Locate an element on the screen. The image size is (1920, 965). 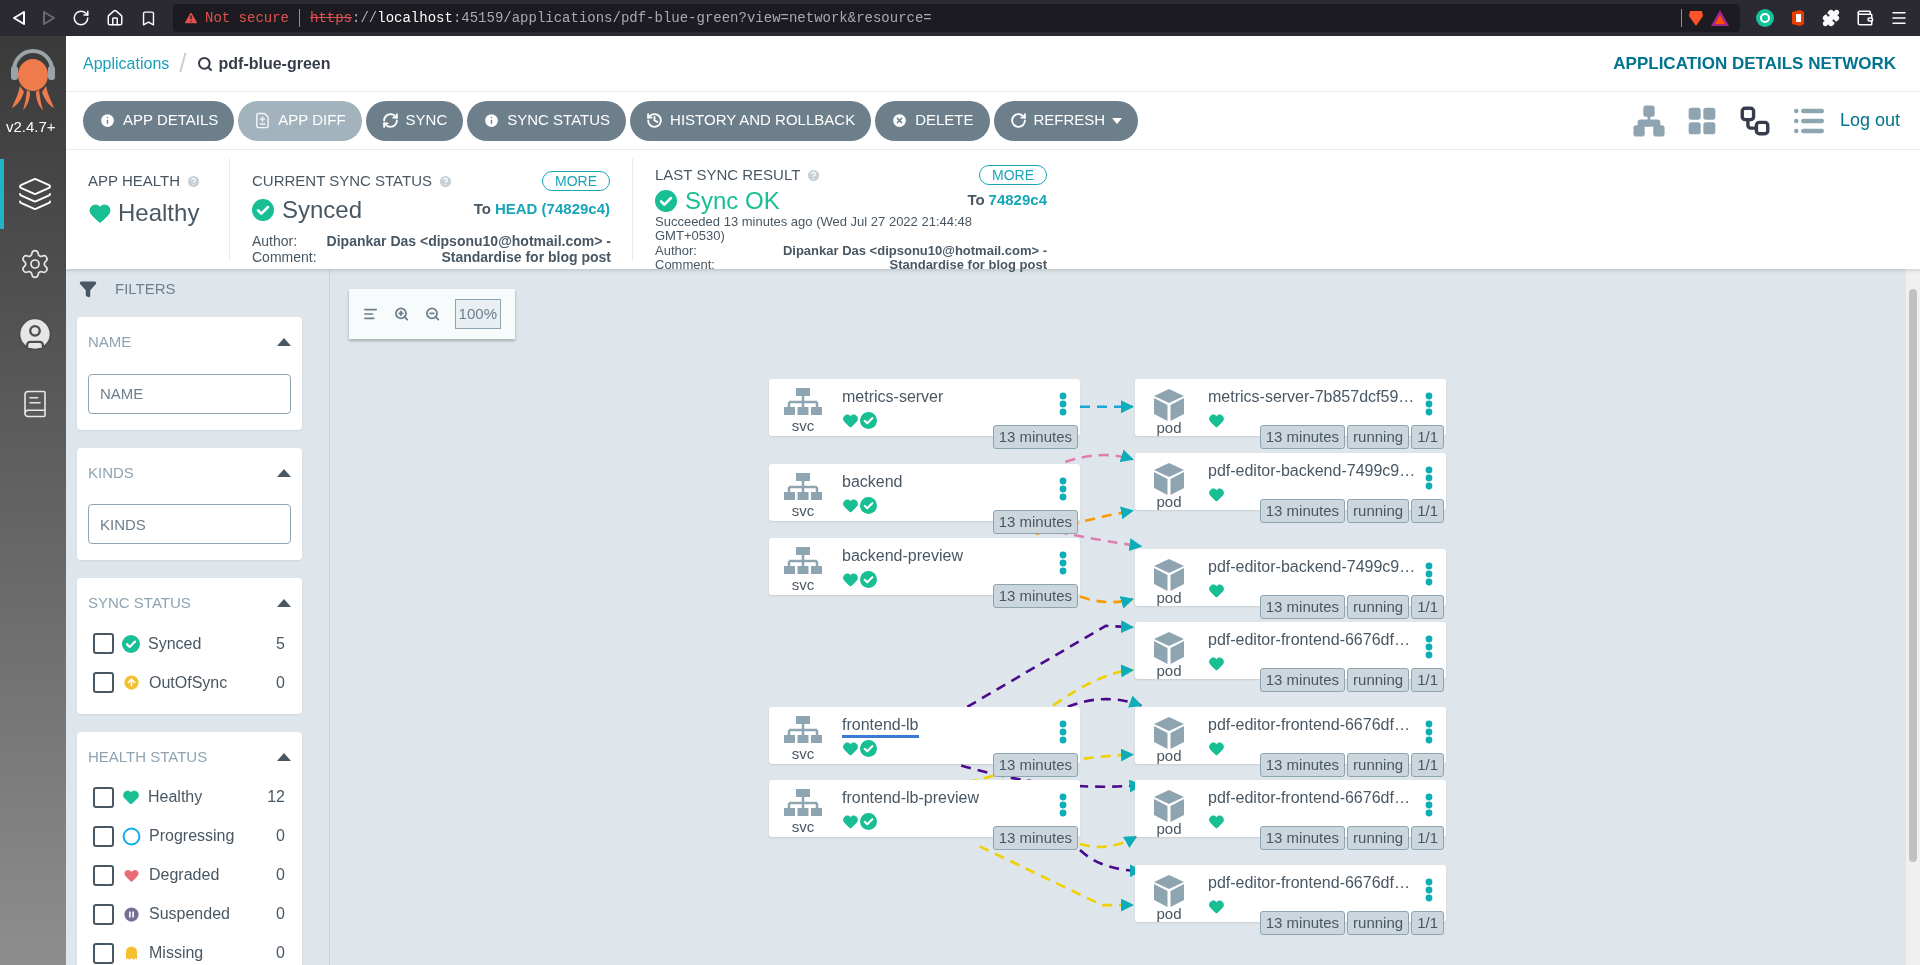
zoom-in-icon is located at coordinates (402, 314).